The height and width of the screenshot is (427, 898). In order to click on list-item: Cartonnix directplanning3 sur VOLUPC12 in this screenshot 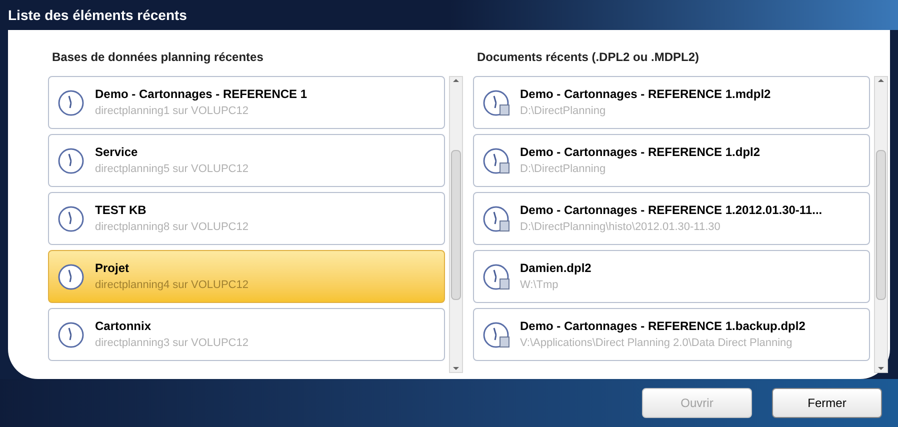, I will do `click(246, 334)`.